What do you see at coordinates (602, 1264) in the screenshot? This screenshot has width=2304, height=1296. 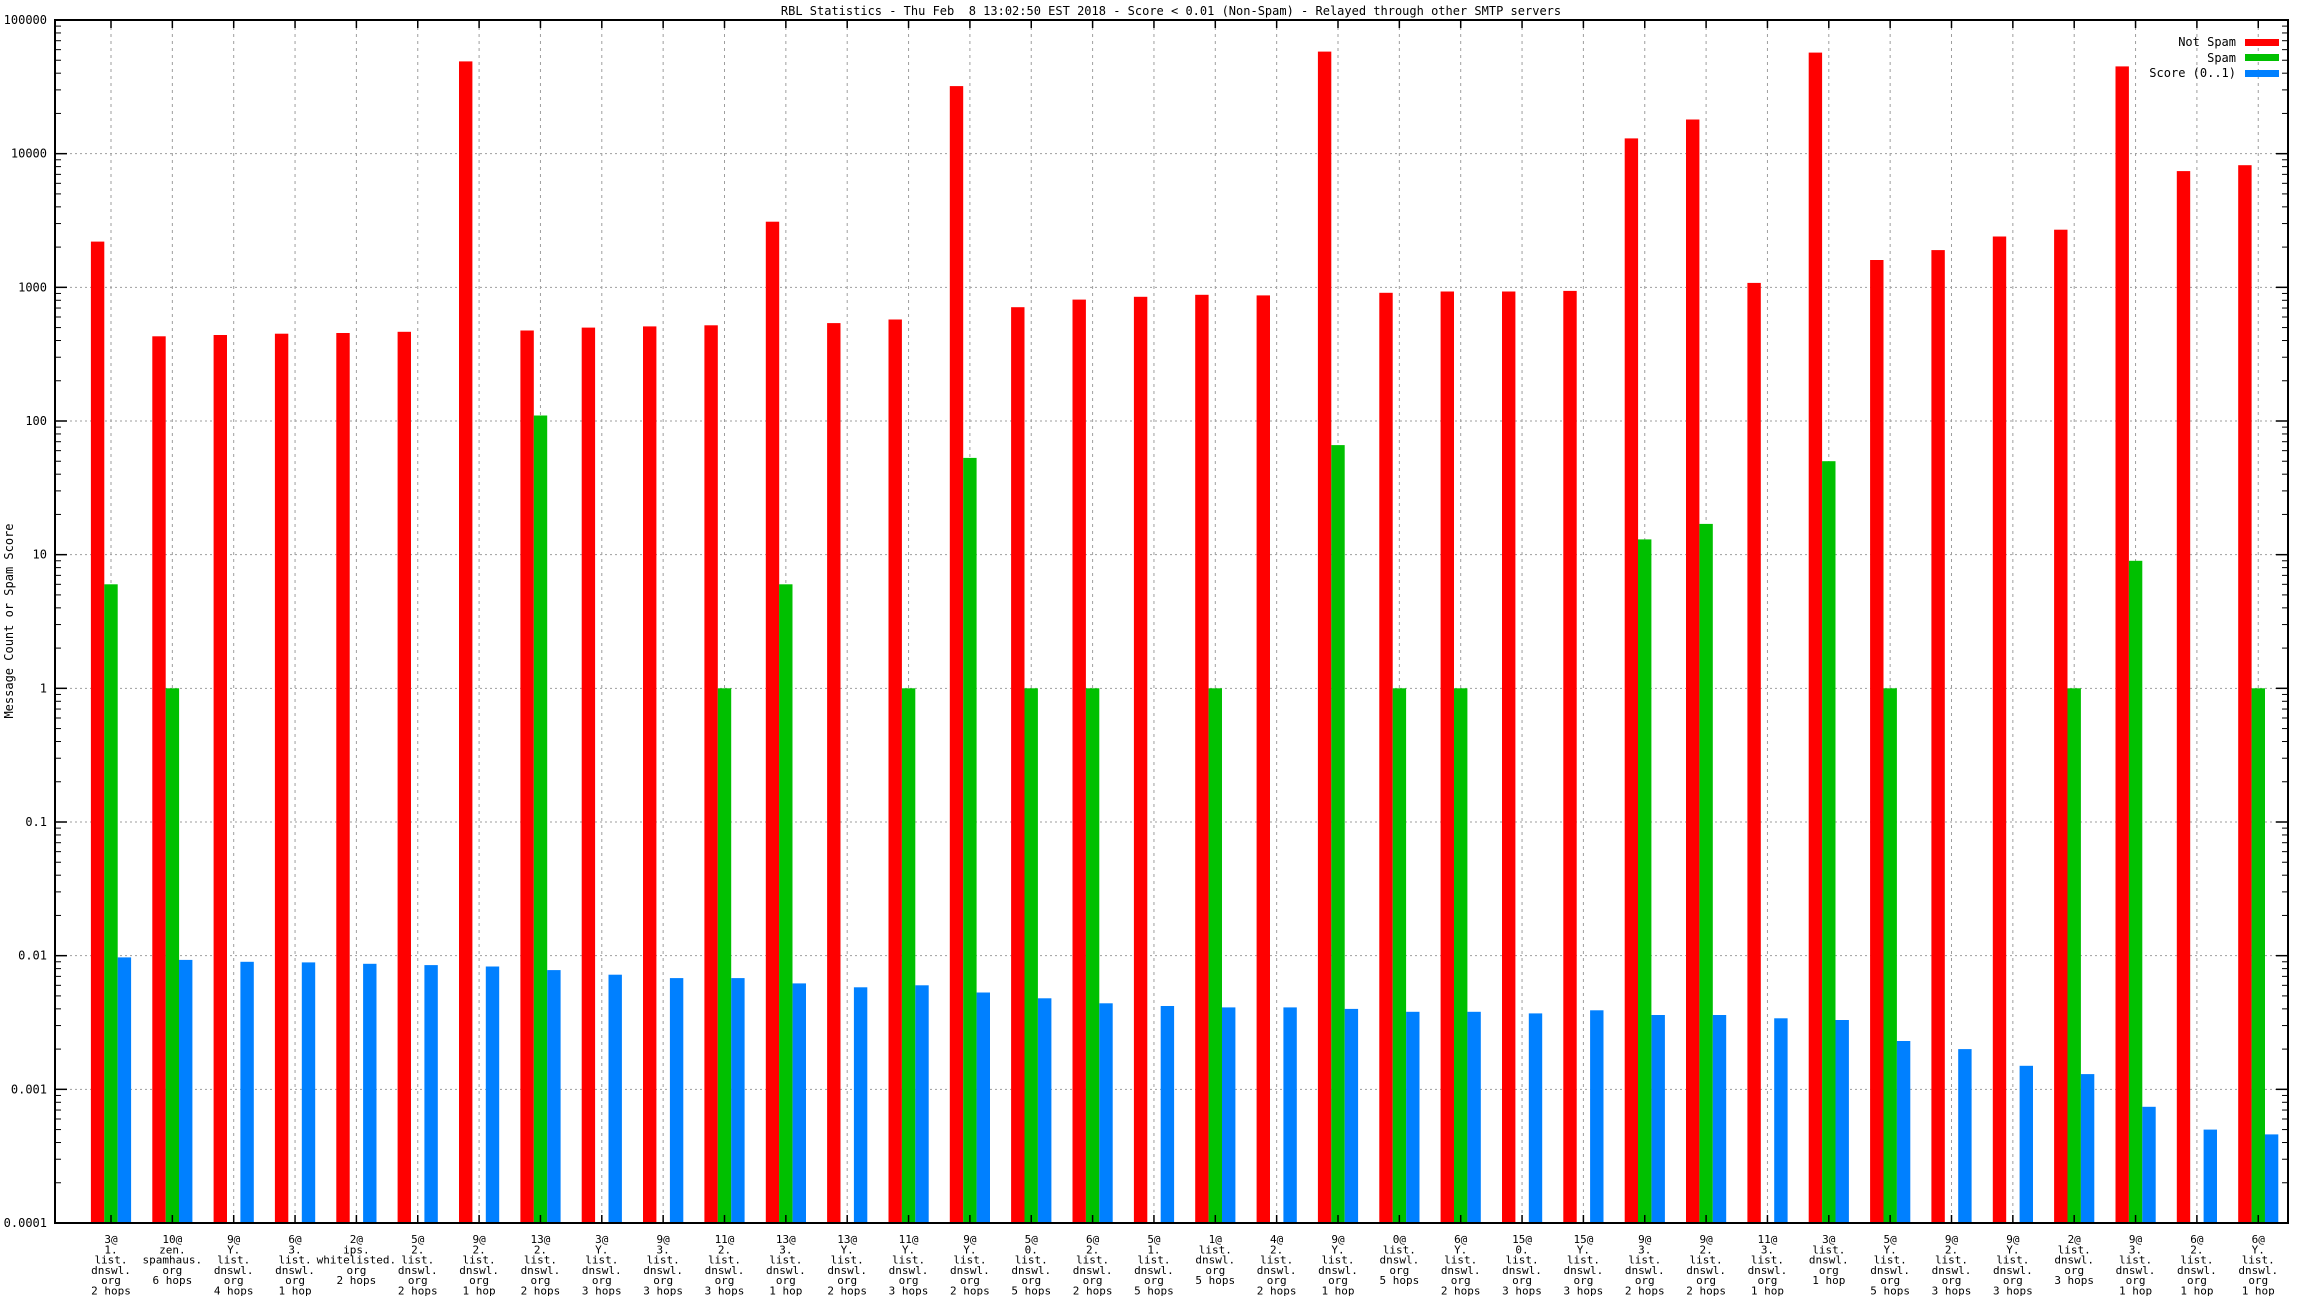 I see `x-label-9: 3@ Y. list. dnswl. org 3 hops` at bounding box center [602, 1264].